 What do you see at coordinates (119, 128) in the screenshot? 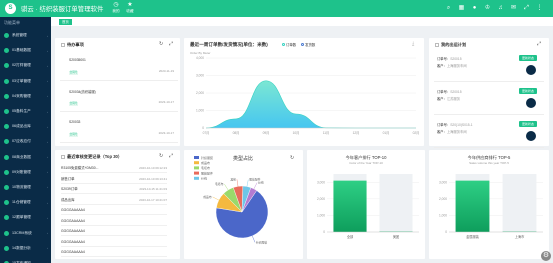
I see `todo-row: S20033 合同号 2023-10-17` at bounding box center [119, 128].